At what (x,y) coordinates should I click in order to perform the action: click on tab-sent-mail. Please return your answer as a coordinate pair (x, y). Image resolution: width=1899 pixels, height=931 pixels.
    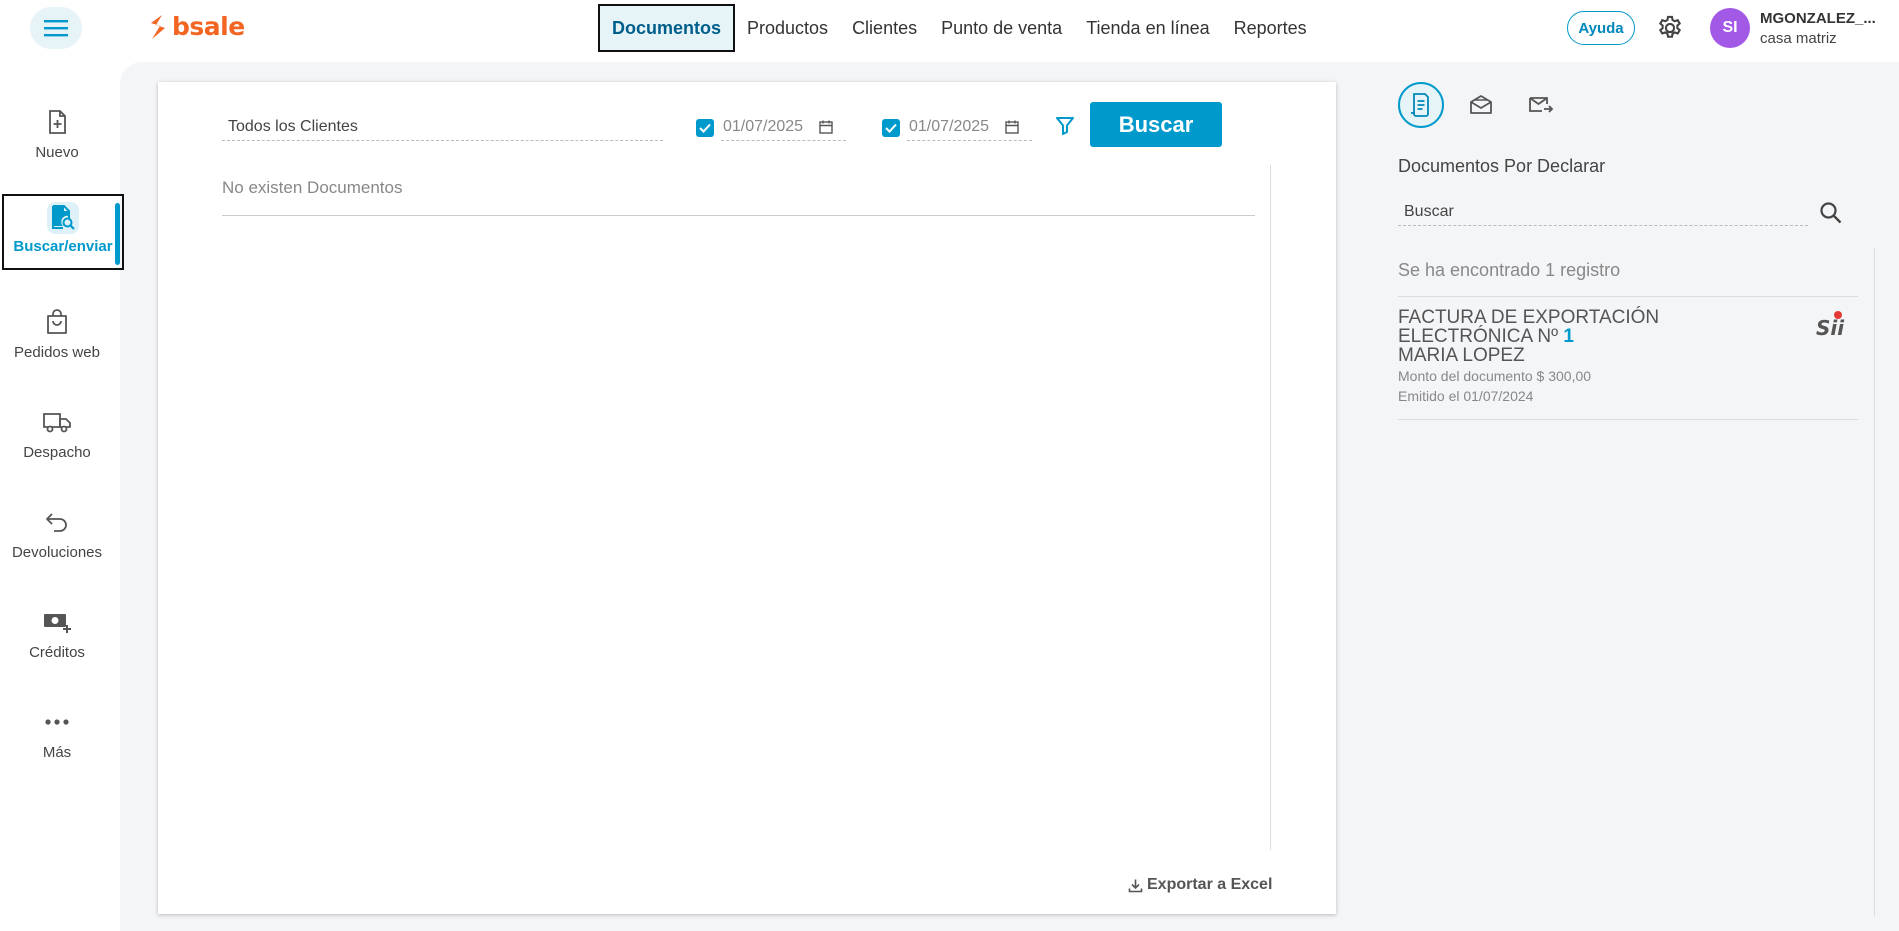
    Looking at the image, I should click on (1541, 105).